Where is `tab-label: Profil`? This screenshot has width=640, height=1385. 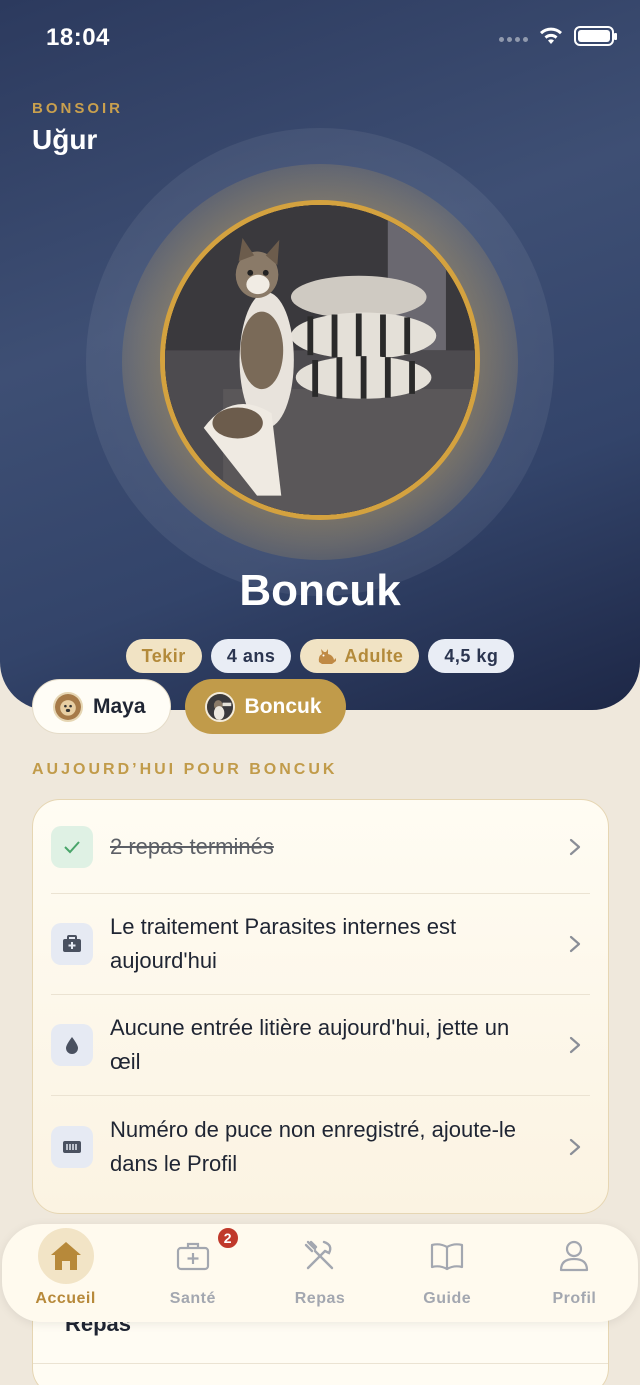 tab-label: Profil is located at coordinates (574, 1298).